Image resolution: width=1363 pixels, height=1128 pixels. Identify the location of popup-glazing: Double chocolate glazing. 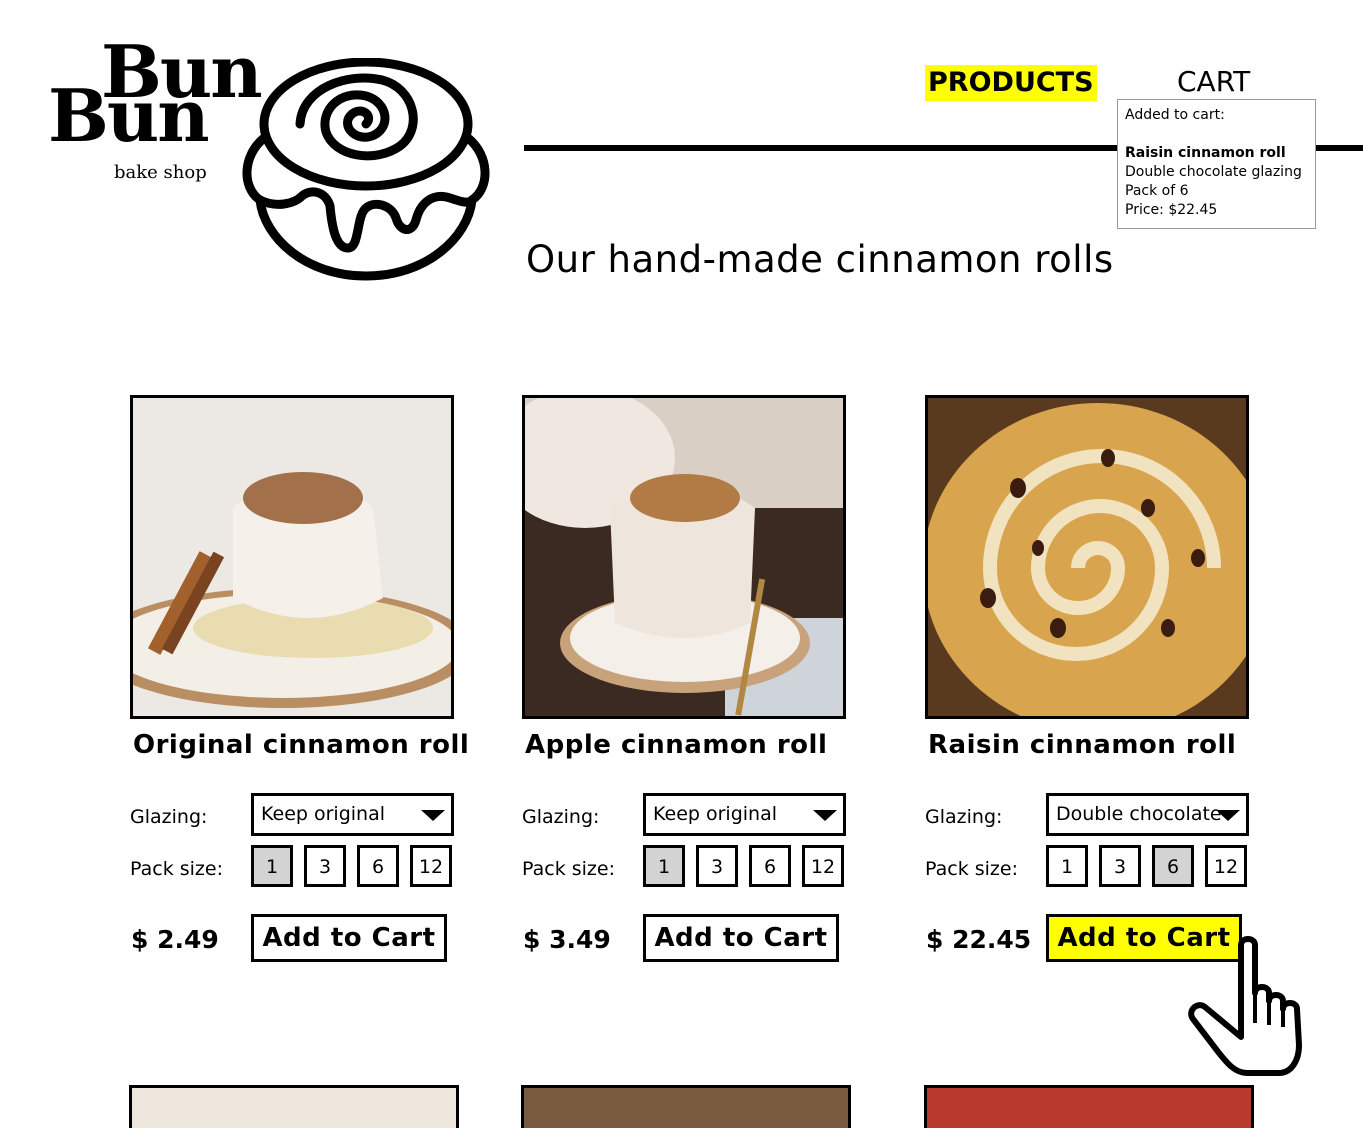
(1213, 172).